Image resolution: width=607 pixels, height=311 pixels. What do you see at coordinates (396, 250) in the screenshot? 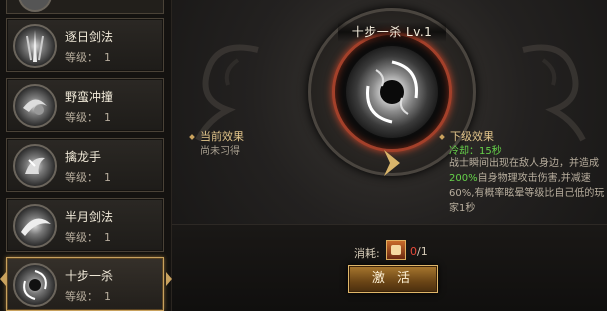
I see `skill-book-icon` at bounding box center [396, 250].